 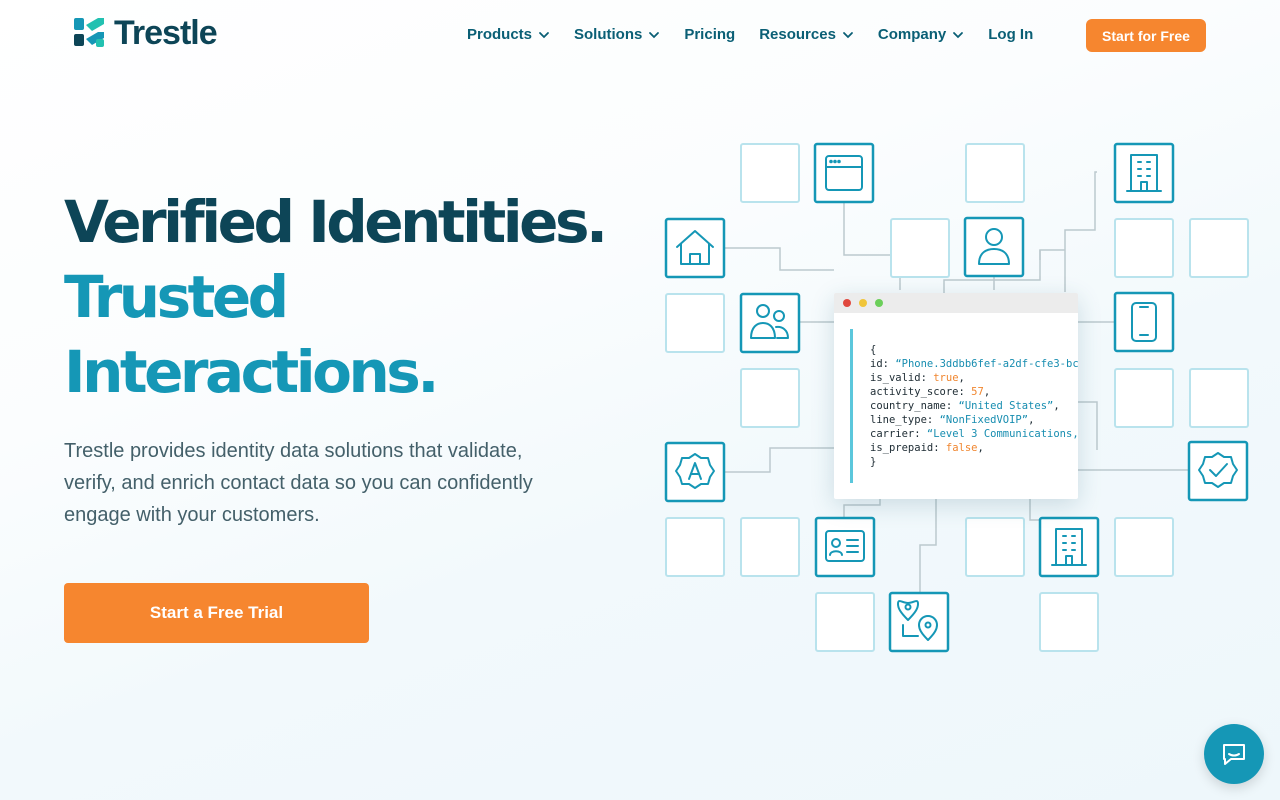 I want to click on start-for-free-button: Start for Free, so click(x=1146, y=35).